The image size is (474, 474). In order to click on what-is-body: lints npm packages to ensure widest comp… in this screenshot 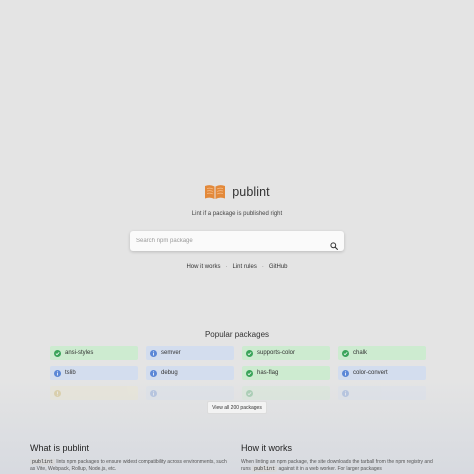, I will do `click(128, 465)`.